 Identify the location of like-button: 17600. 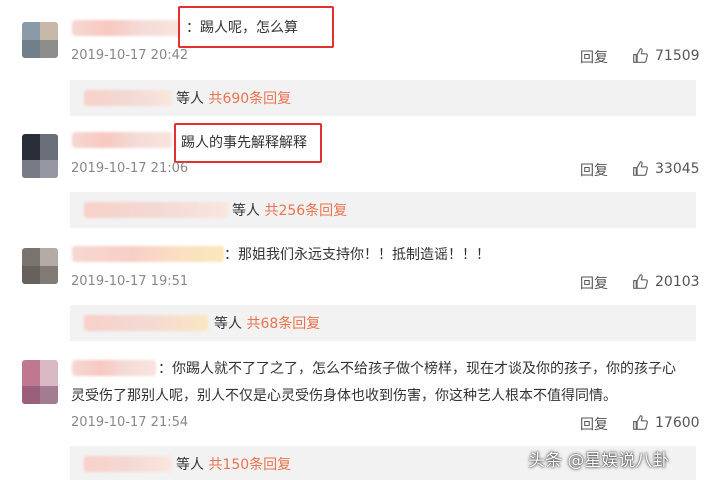
(666, 422).